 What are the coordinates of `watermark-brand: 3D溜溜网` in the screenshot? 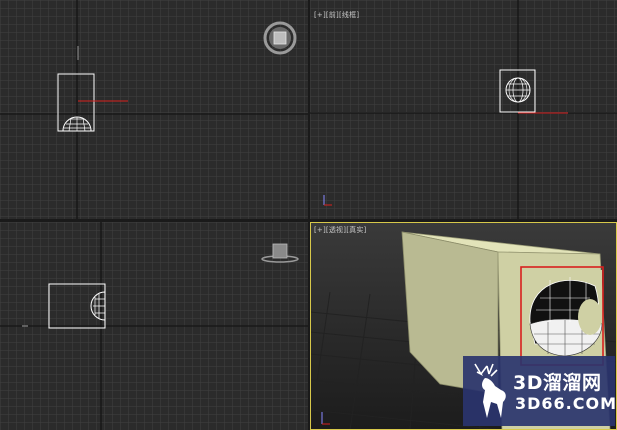 It's located at (557, 383).